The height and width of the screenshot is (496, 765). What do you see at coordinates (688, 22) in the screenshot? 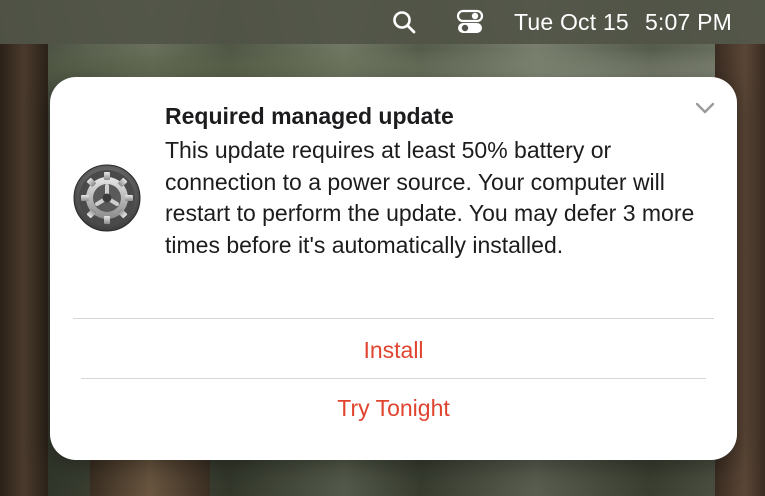
I see `menubar-time: 5:07 PM` at bounding box center [688, 22].